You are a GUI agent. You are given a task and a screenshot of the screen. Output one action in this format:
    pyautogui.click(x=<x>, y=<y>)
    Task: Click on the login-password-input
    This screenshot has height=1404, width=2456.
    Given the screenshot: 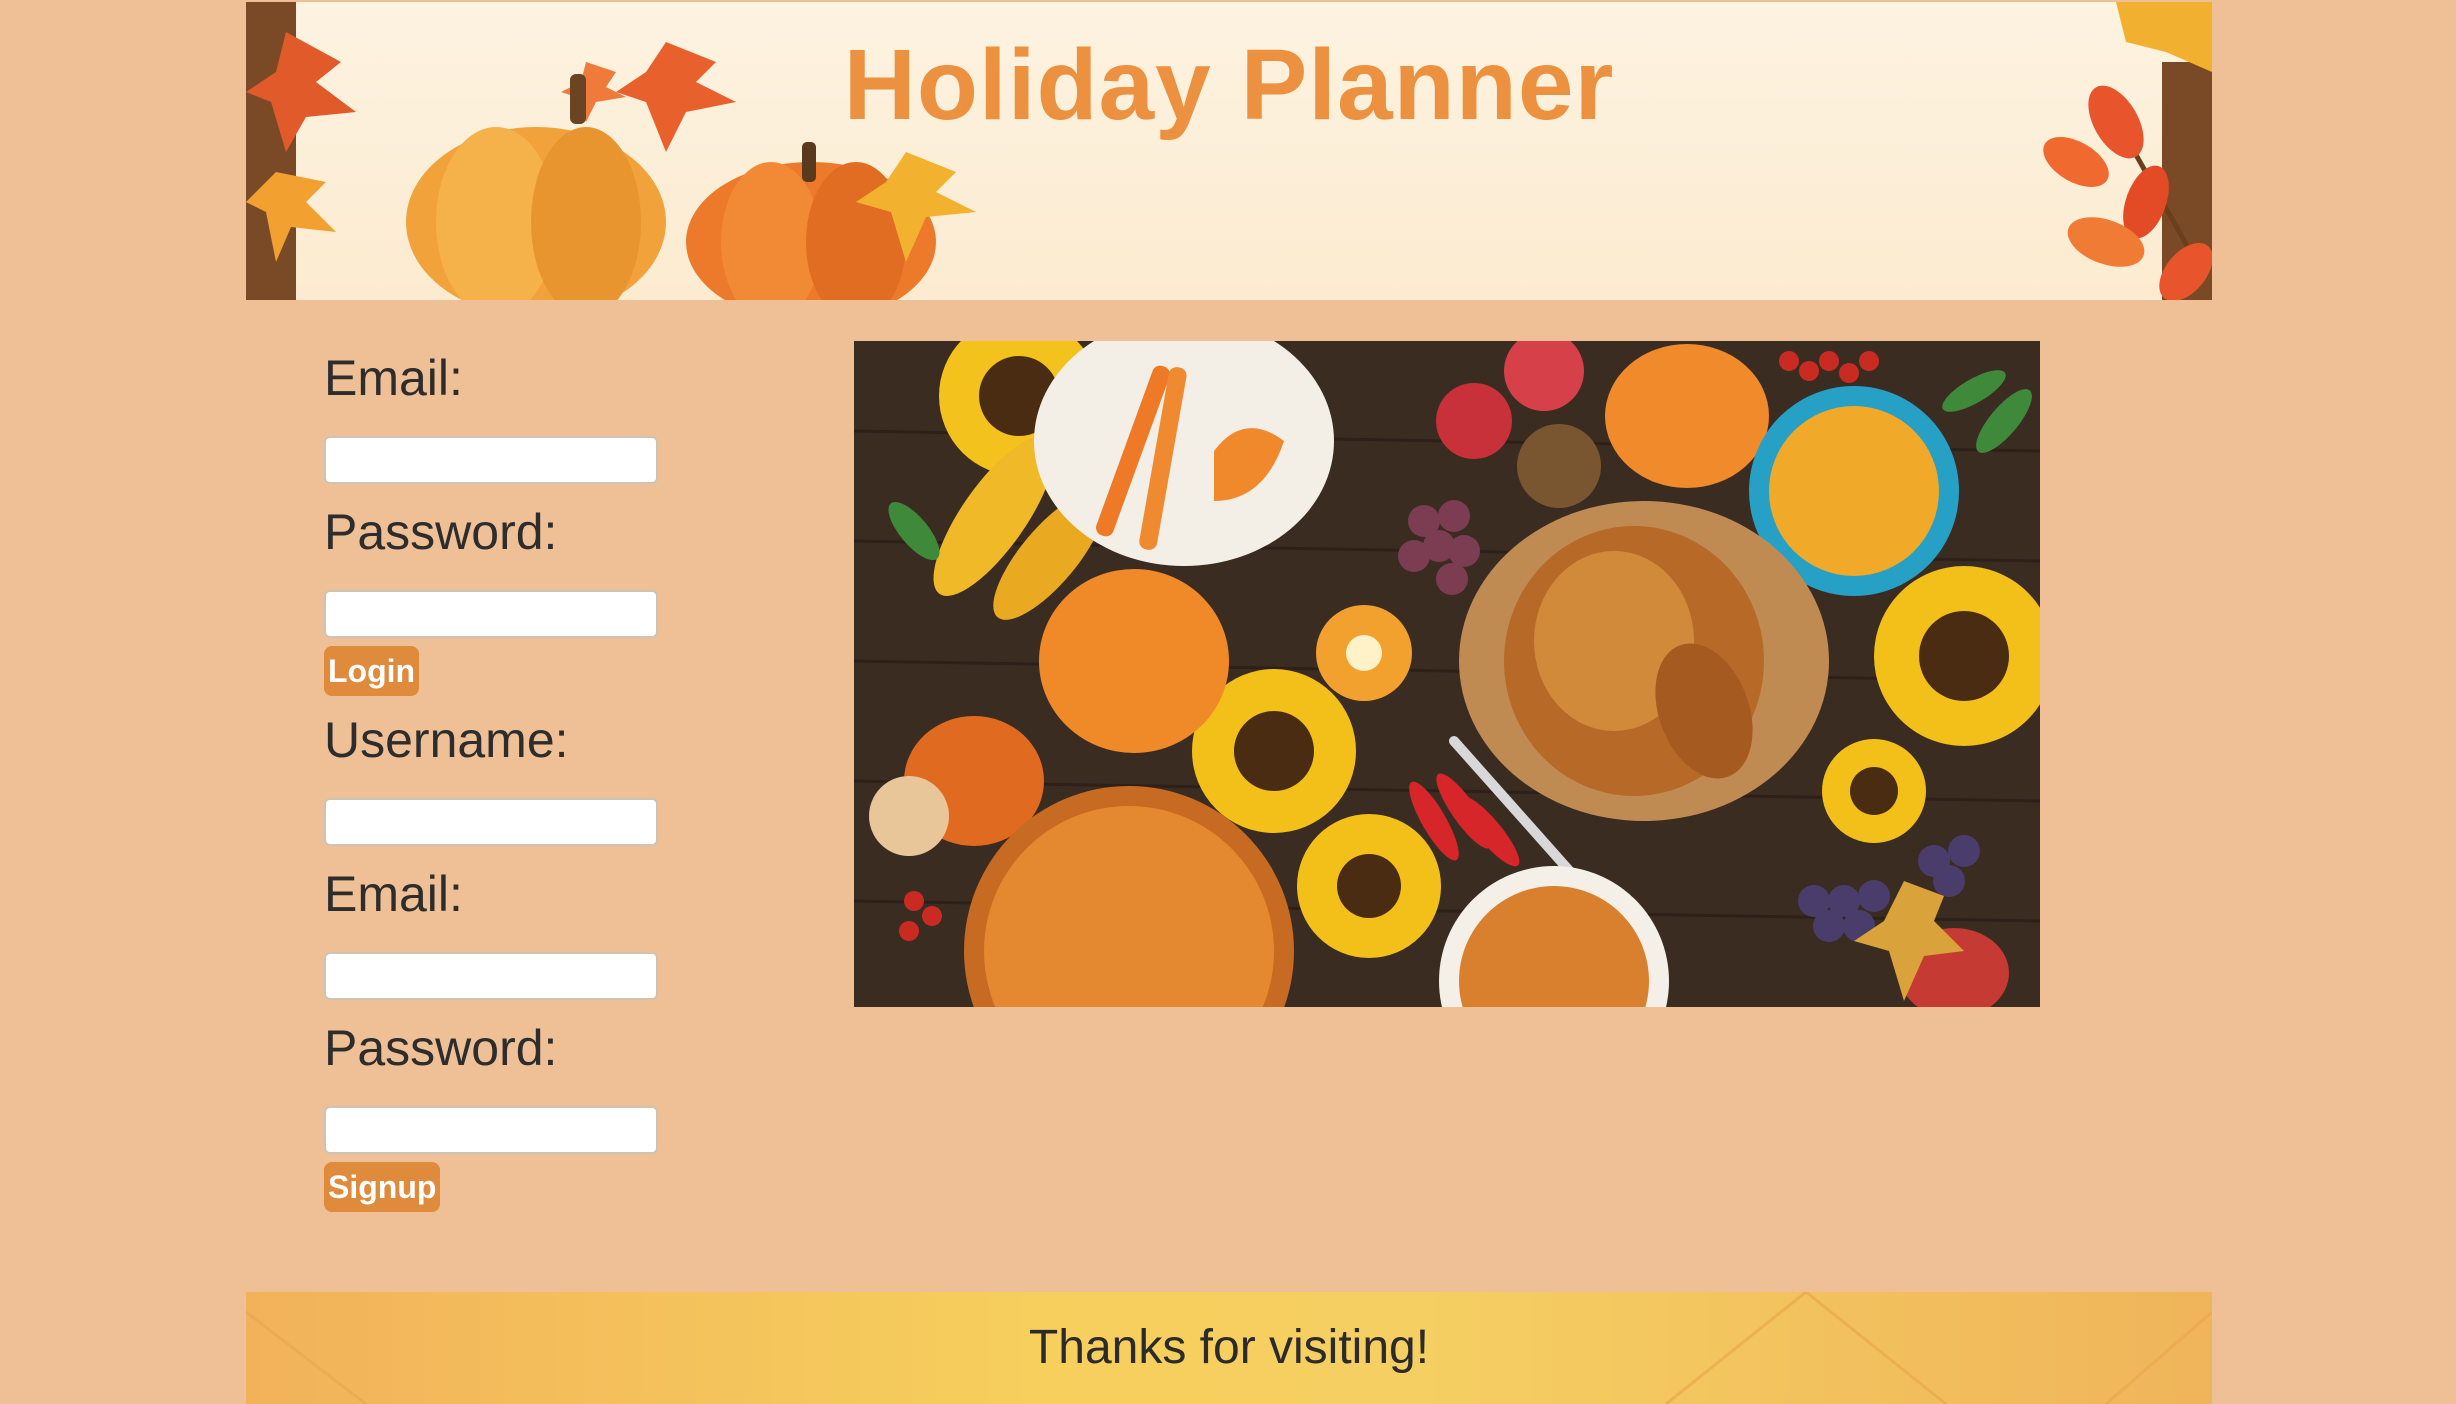 What is the action you would take?
    pyautogui.click(x=491, y=614)
    